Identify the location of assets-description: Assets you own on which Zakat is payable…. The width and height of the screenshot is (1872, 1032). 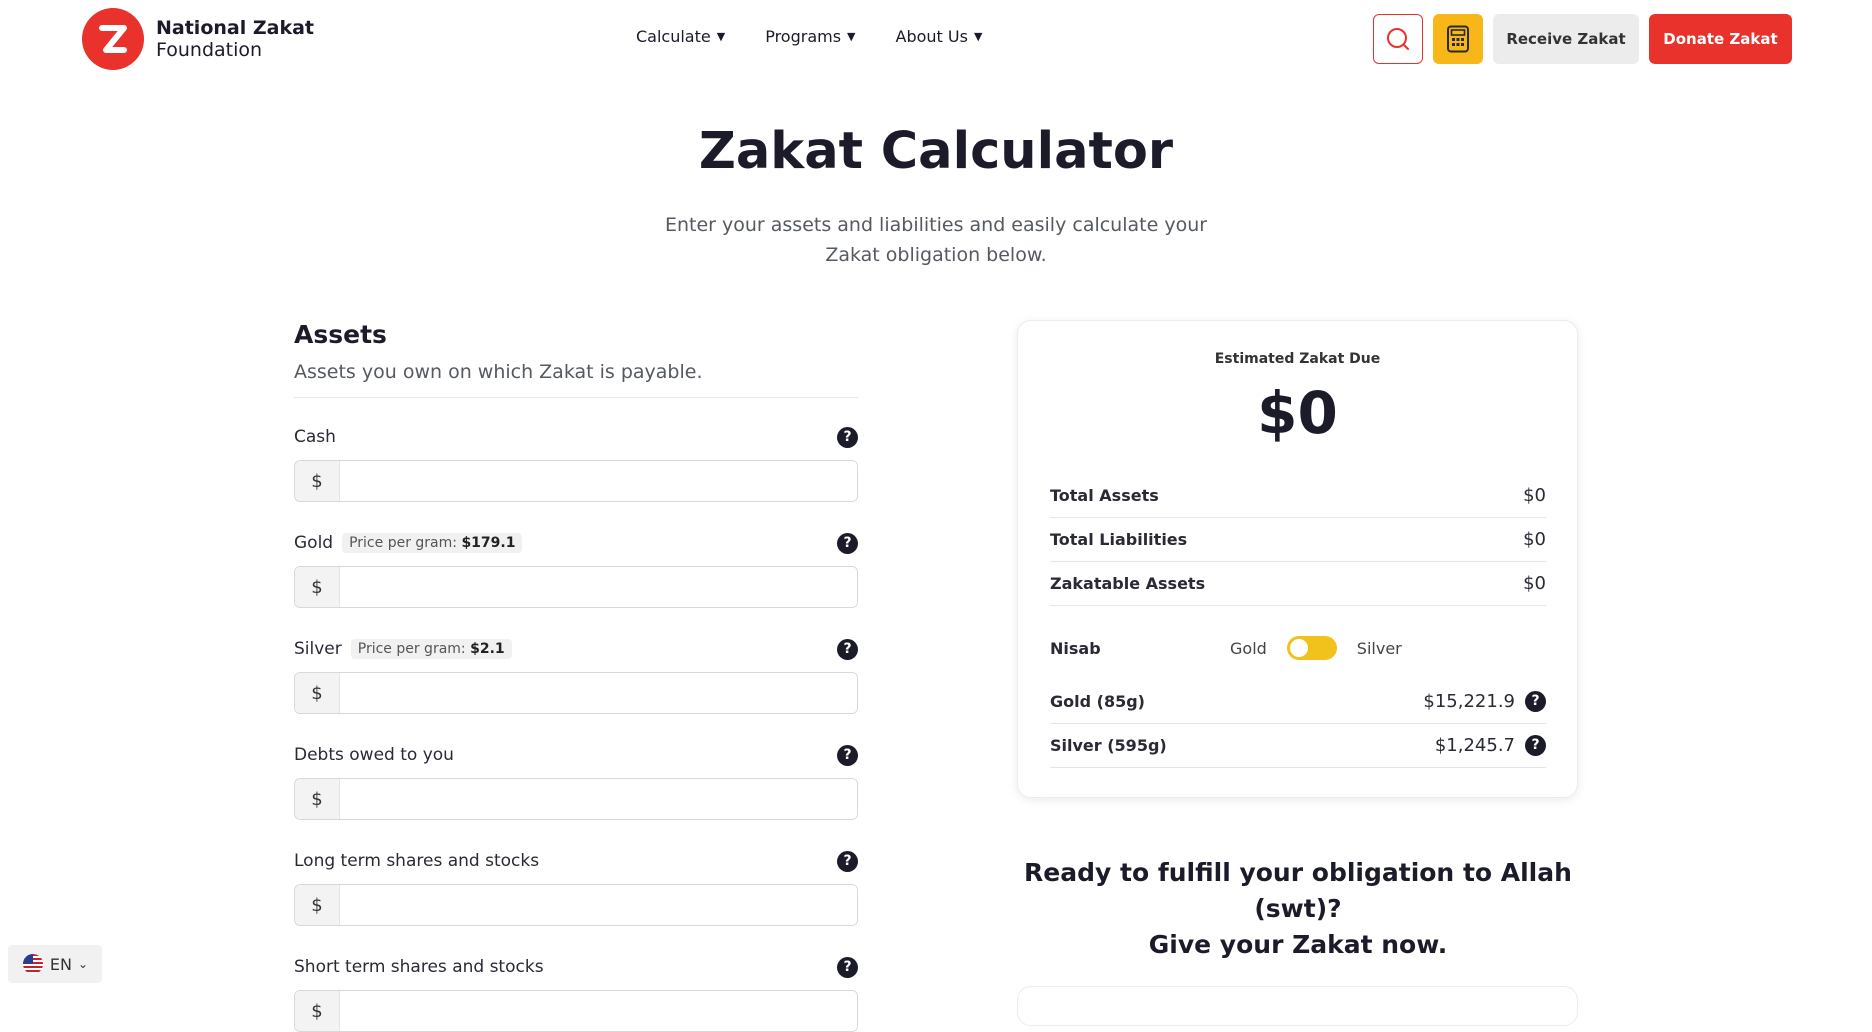
(576, 379).